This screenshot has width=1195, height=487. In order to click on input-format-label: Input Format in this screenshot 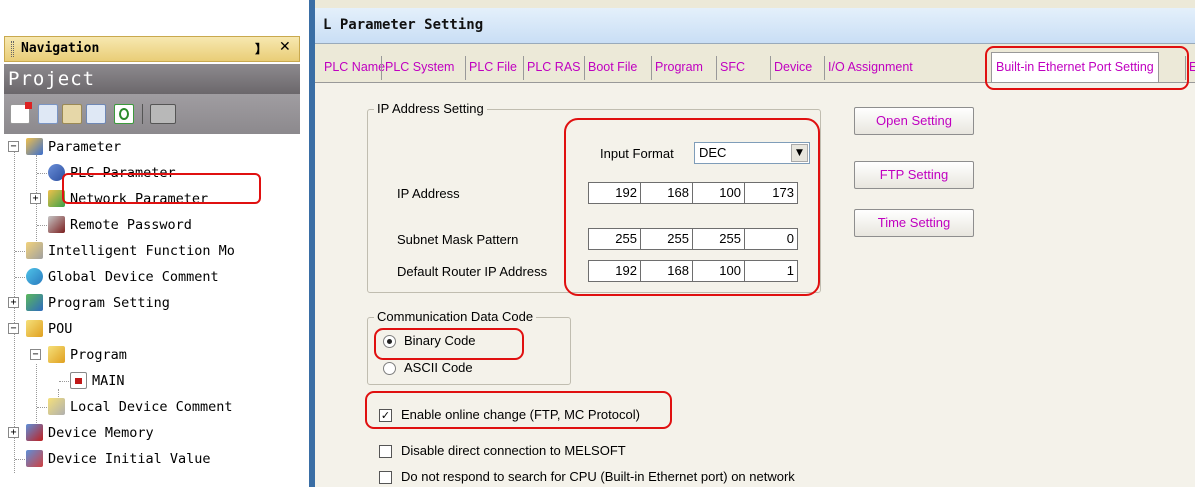, I will do `click(637, 153)`.